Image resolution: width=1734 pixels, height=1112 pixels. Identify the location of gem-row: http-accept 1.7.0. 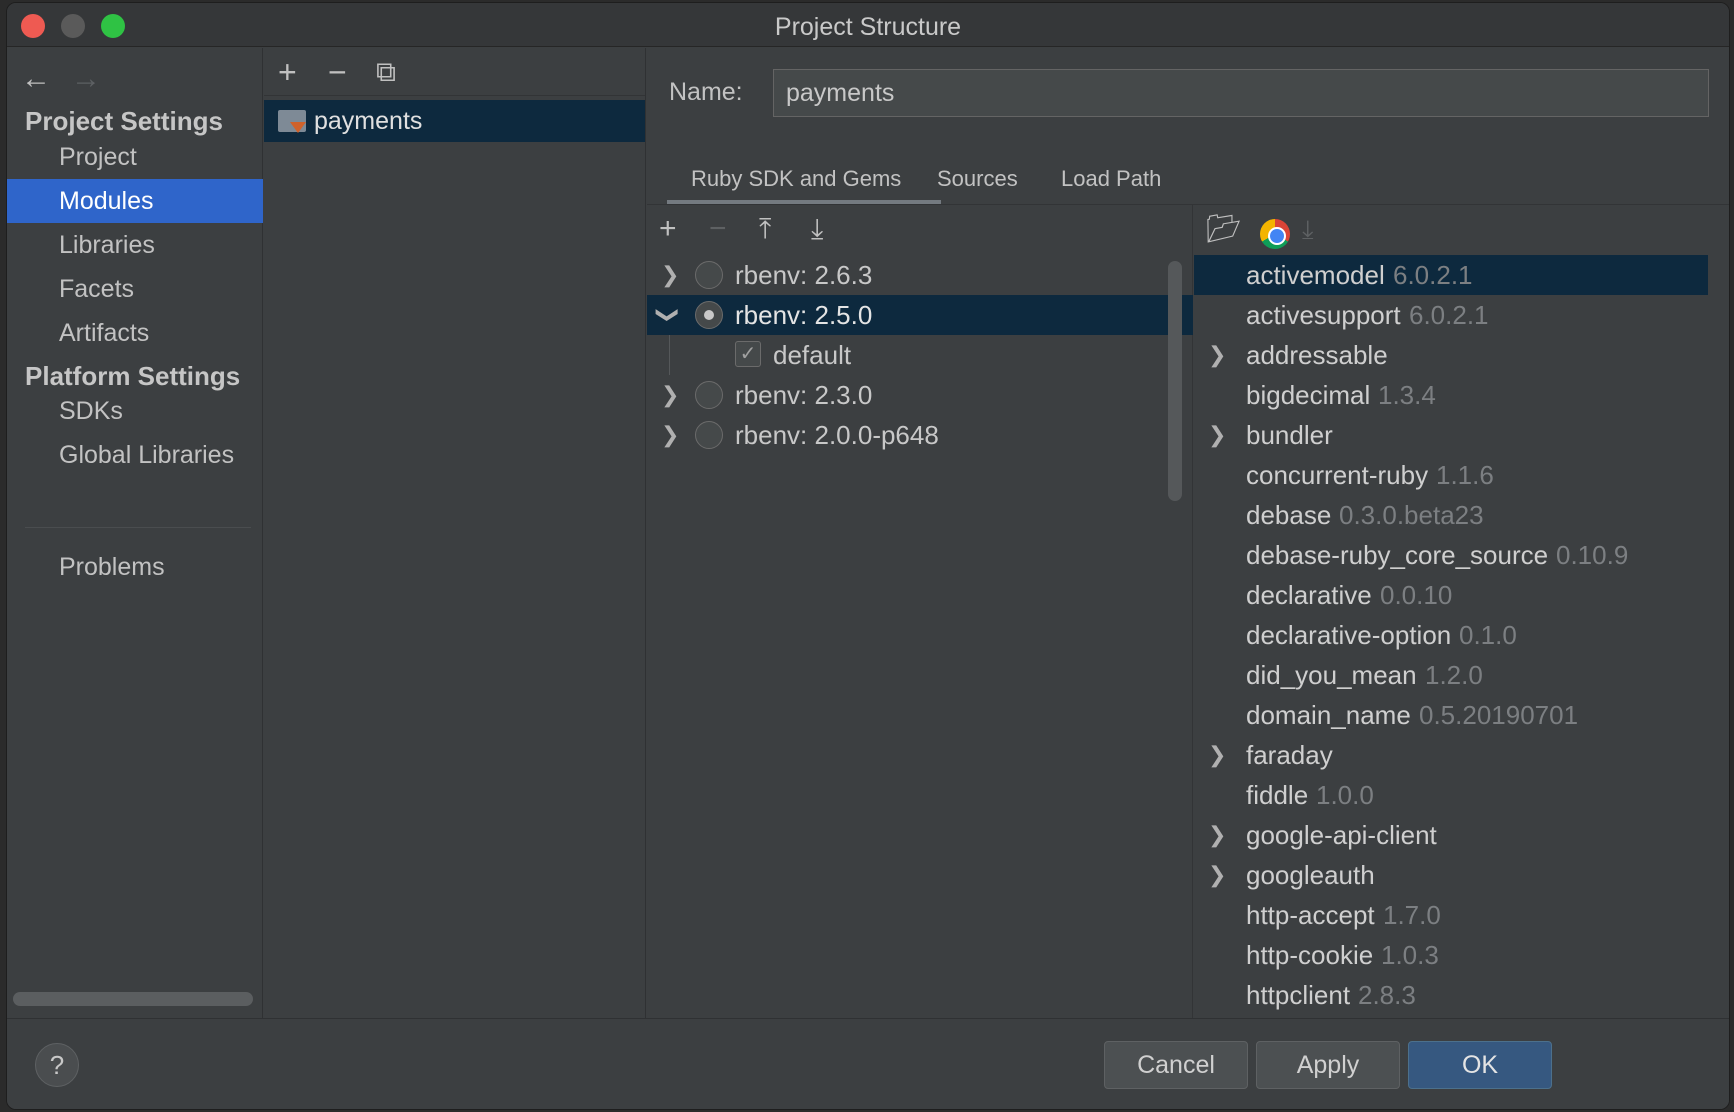
(1451, 915).